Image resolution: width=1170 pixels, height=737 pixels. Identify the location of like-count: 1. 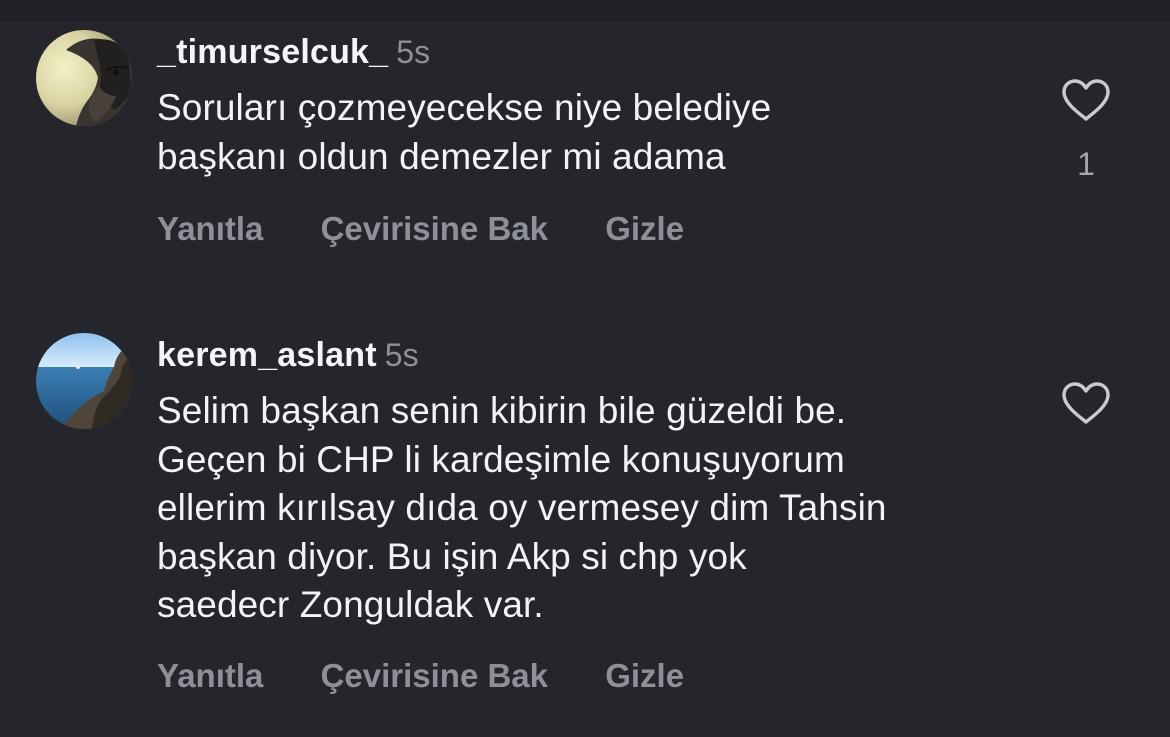
(1086, 164).